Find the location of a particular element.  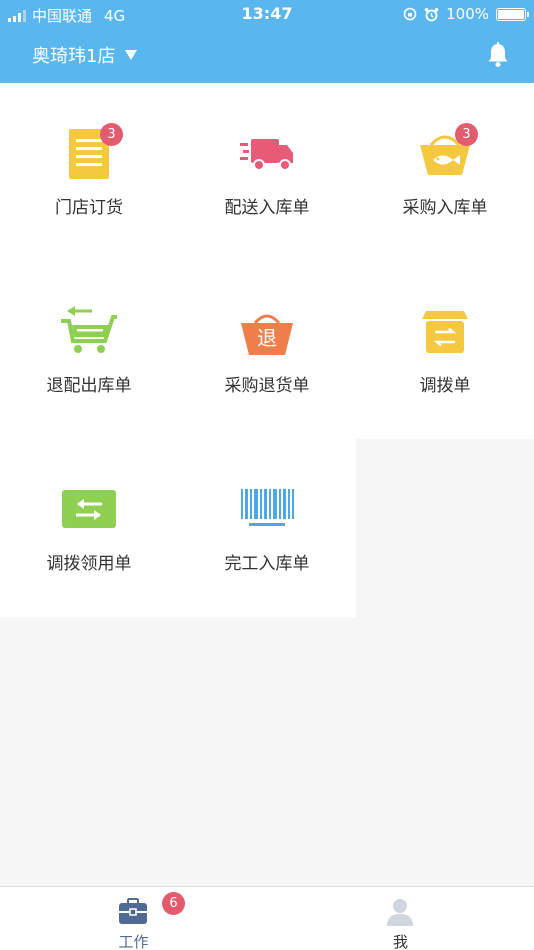

alarm-icon is located at coordinates (431, 14).